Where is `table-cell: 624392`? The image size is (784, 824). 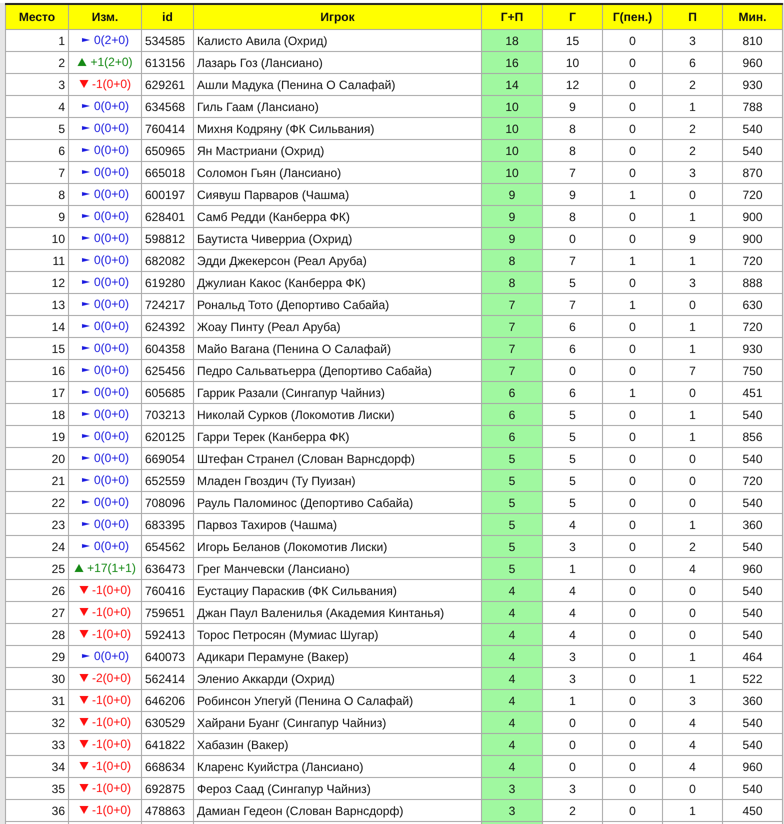
table-cell: 624392 is located at coordinates (168, 327).